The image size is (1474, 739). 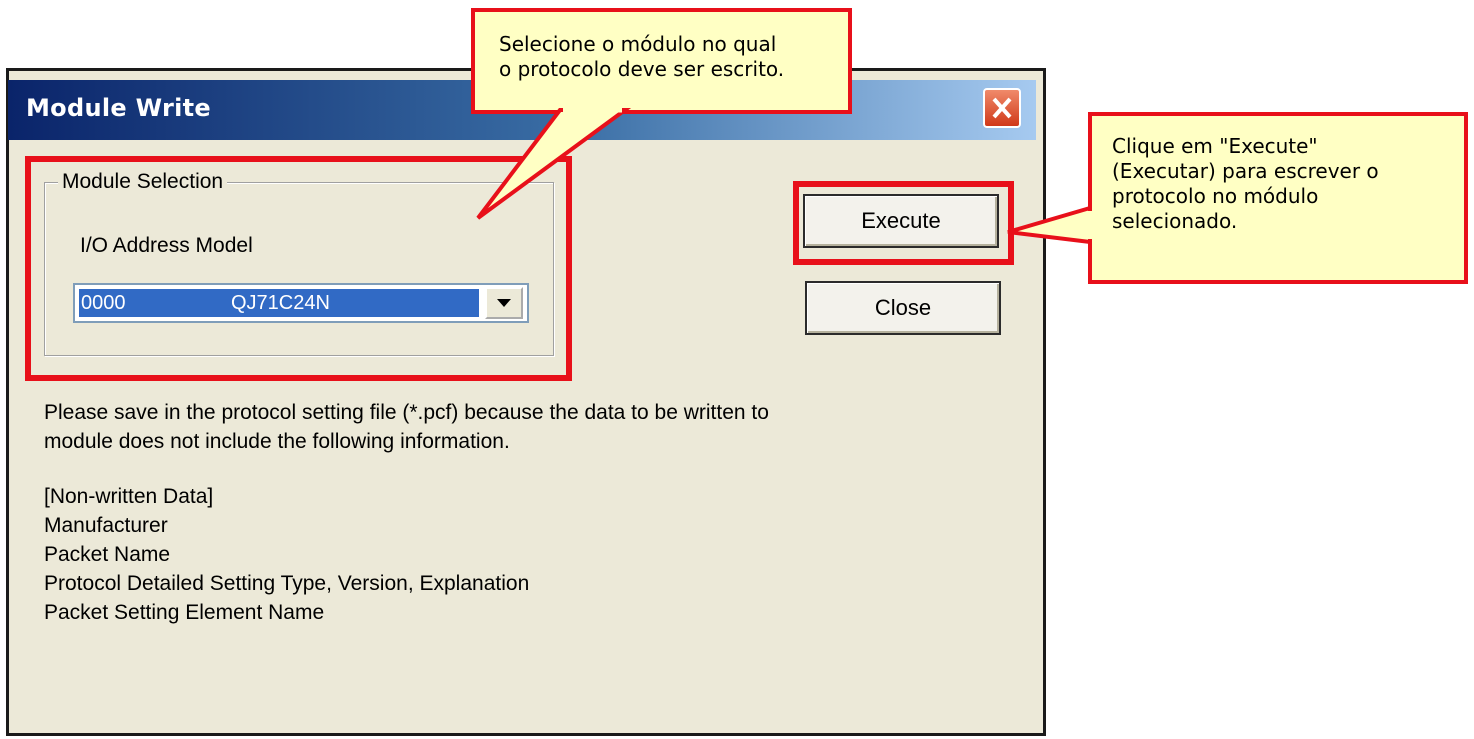 What do you see at coordinates (1049, 225) in the screenshot?
I see `execute-callout-pointer` at bounding box center [1049, 225].